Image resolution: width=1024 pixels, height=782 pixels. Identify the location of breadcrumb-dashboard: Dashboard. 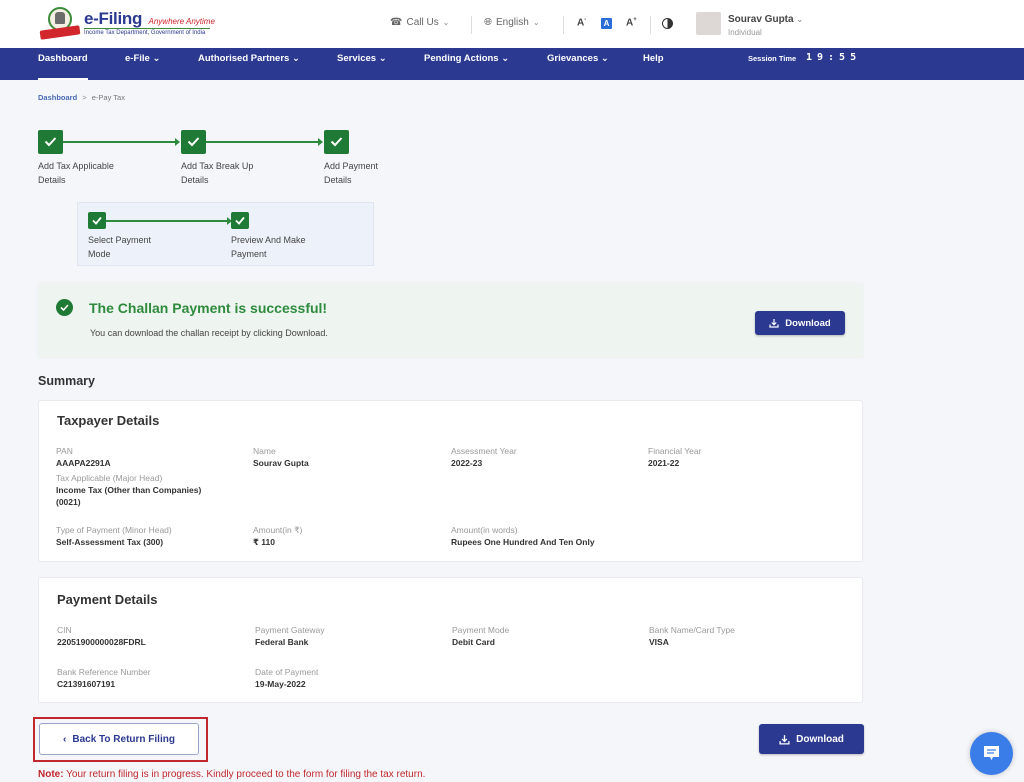
(57, 97).